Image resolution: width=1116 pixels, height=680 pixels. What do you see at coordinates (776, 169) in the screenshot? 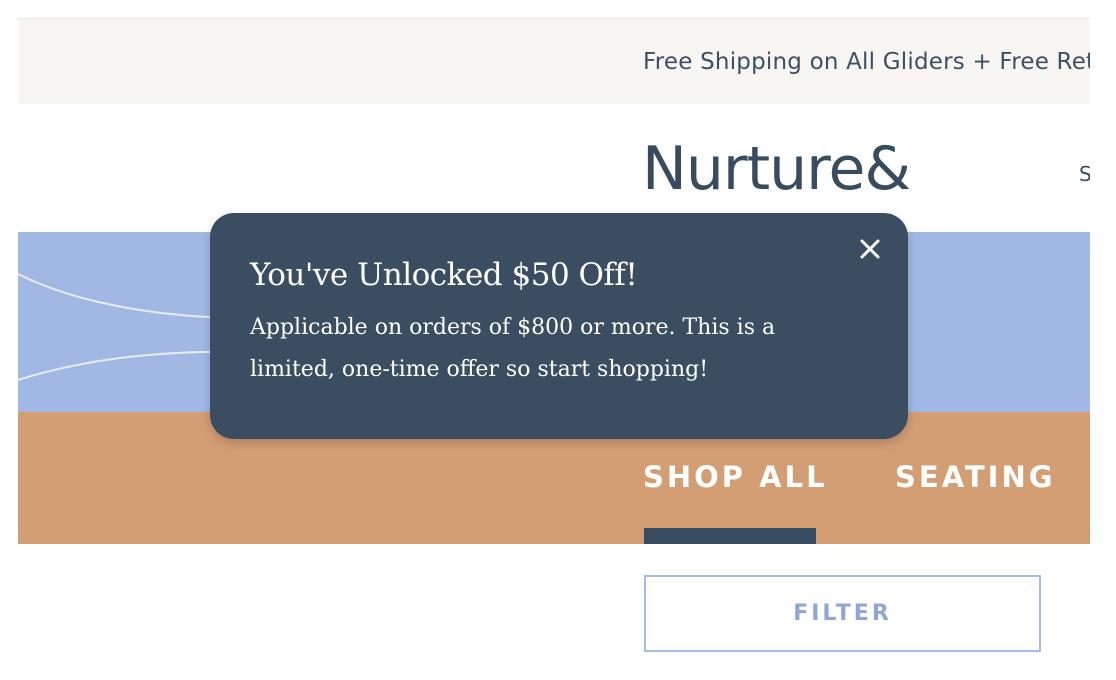
I see `brand-logo: Nurture&` at bounding box center [776, 169].